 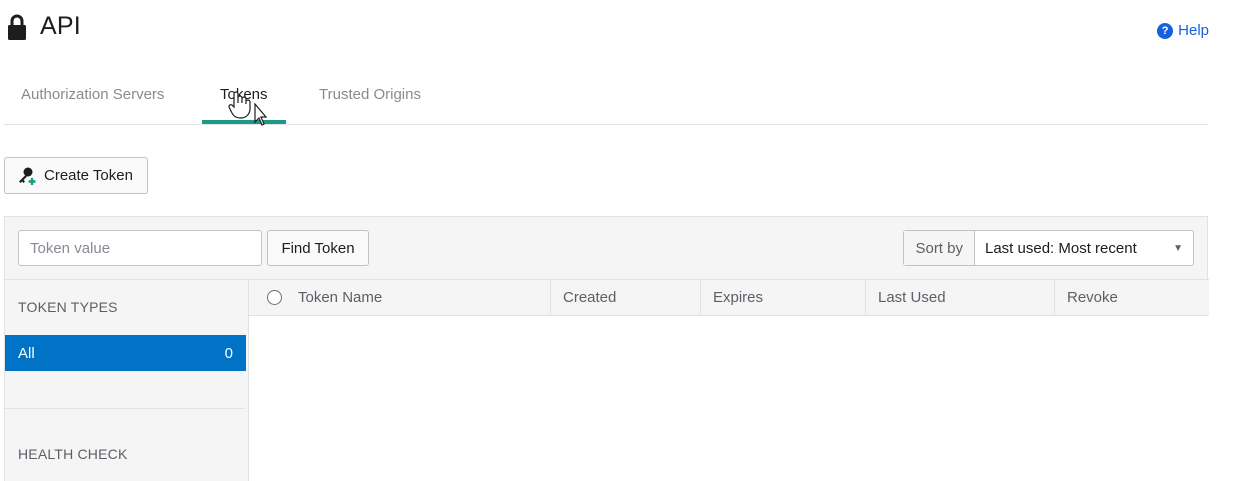 I want to click on help-label: Help, so click(x=1193, y=30).